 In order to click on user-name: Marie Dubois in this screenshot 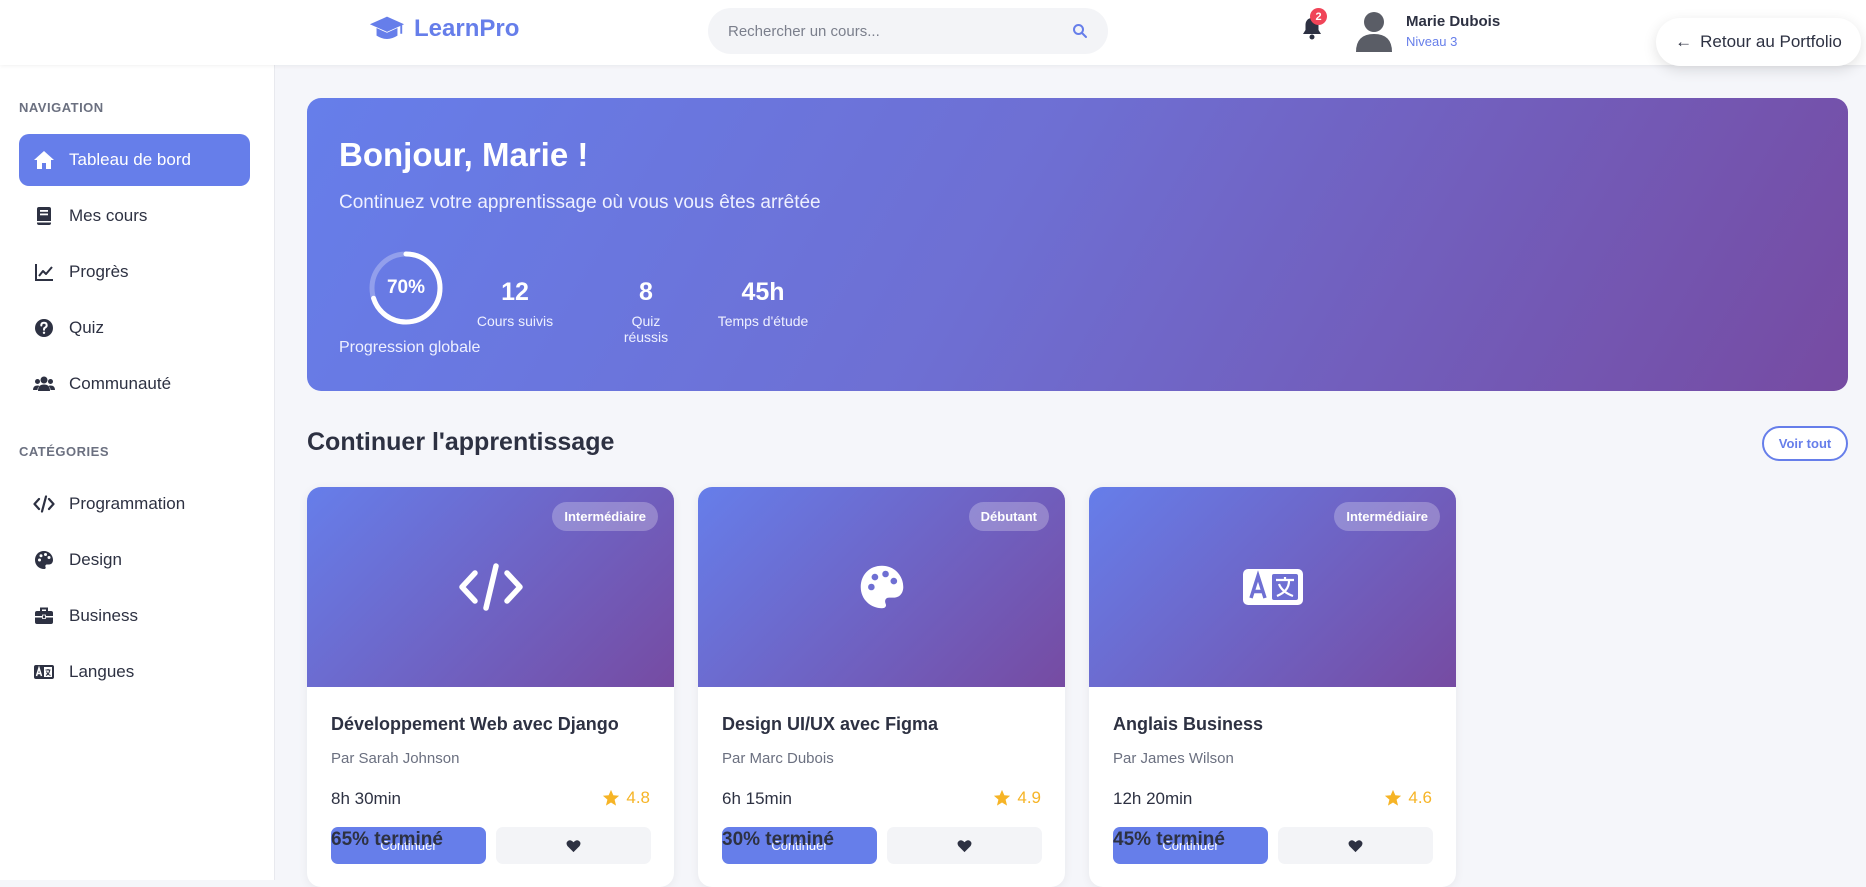, I will do `click(1453, 21)`.